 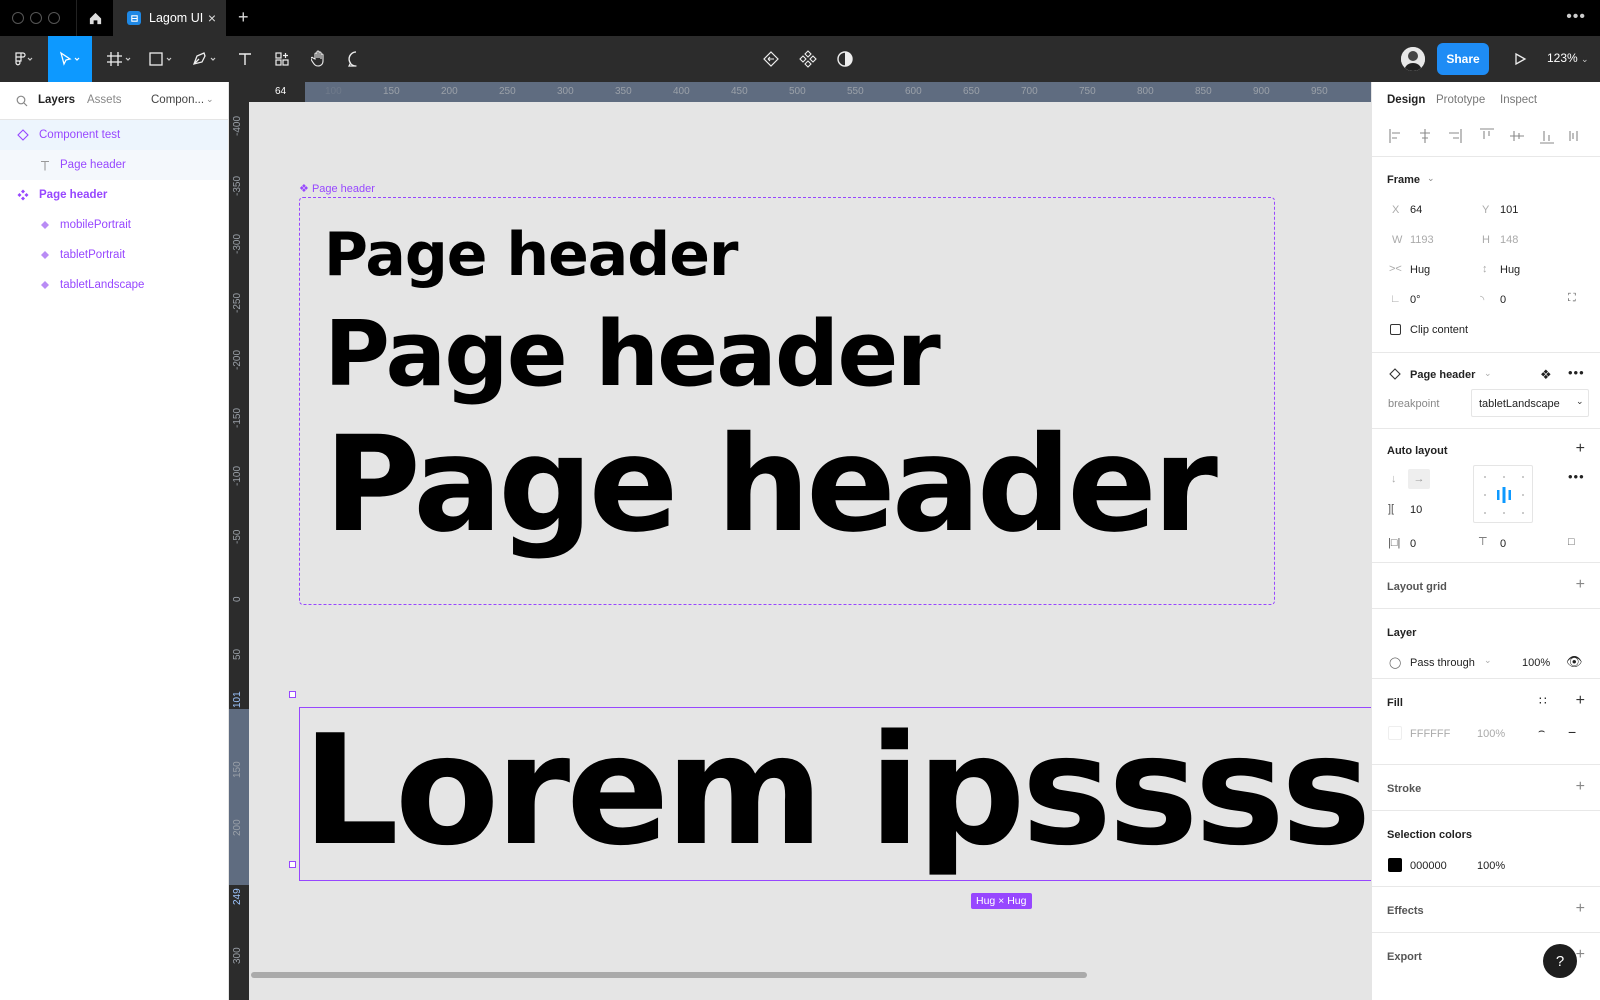 What do you see at coordinates (1417, 587) in the screenshot?
I see `layout-grid-title: Layout grid` at bounding box center [1417, 587].